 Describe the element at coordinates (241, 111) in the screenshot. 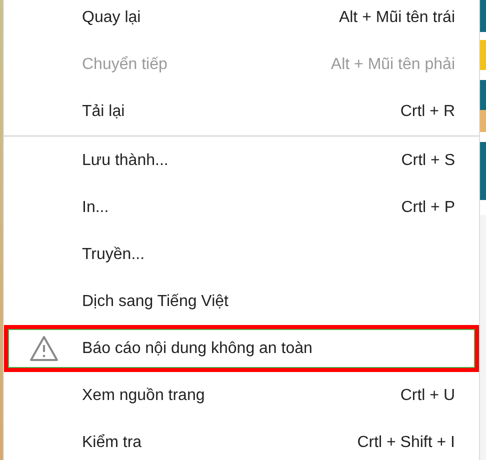

I see `menu-item: Tải lại Crtl + R` at that location.